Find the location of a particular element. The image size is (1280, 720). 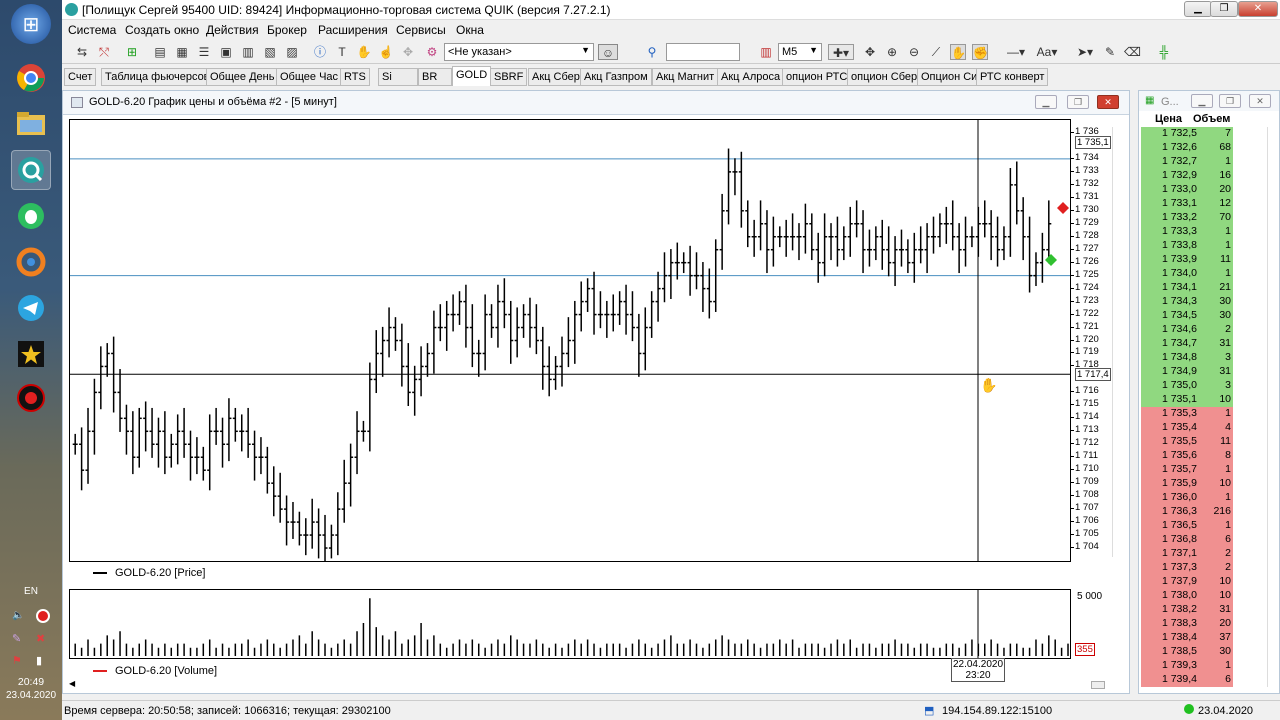

zoom-in-icon: ⊕ is located at coordinates (892, 52).